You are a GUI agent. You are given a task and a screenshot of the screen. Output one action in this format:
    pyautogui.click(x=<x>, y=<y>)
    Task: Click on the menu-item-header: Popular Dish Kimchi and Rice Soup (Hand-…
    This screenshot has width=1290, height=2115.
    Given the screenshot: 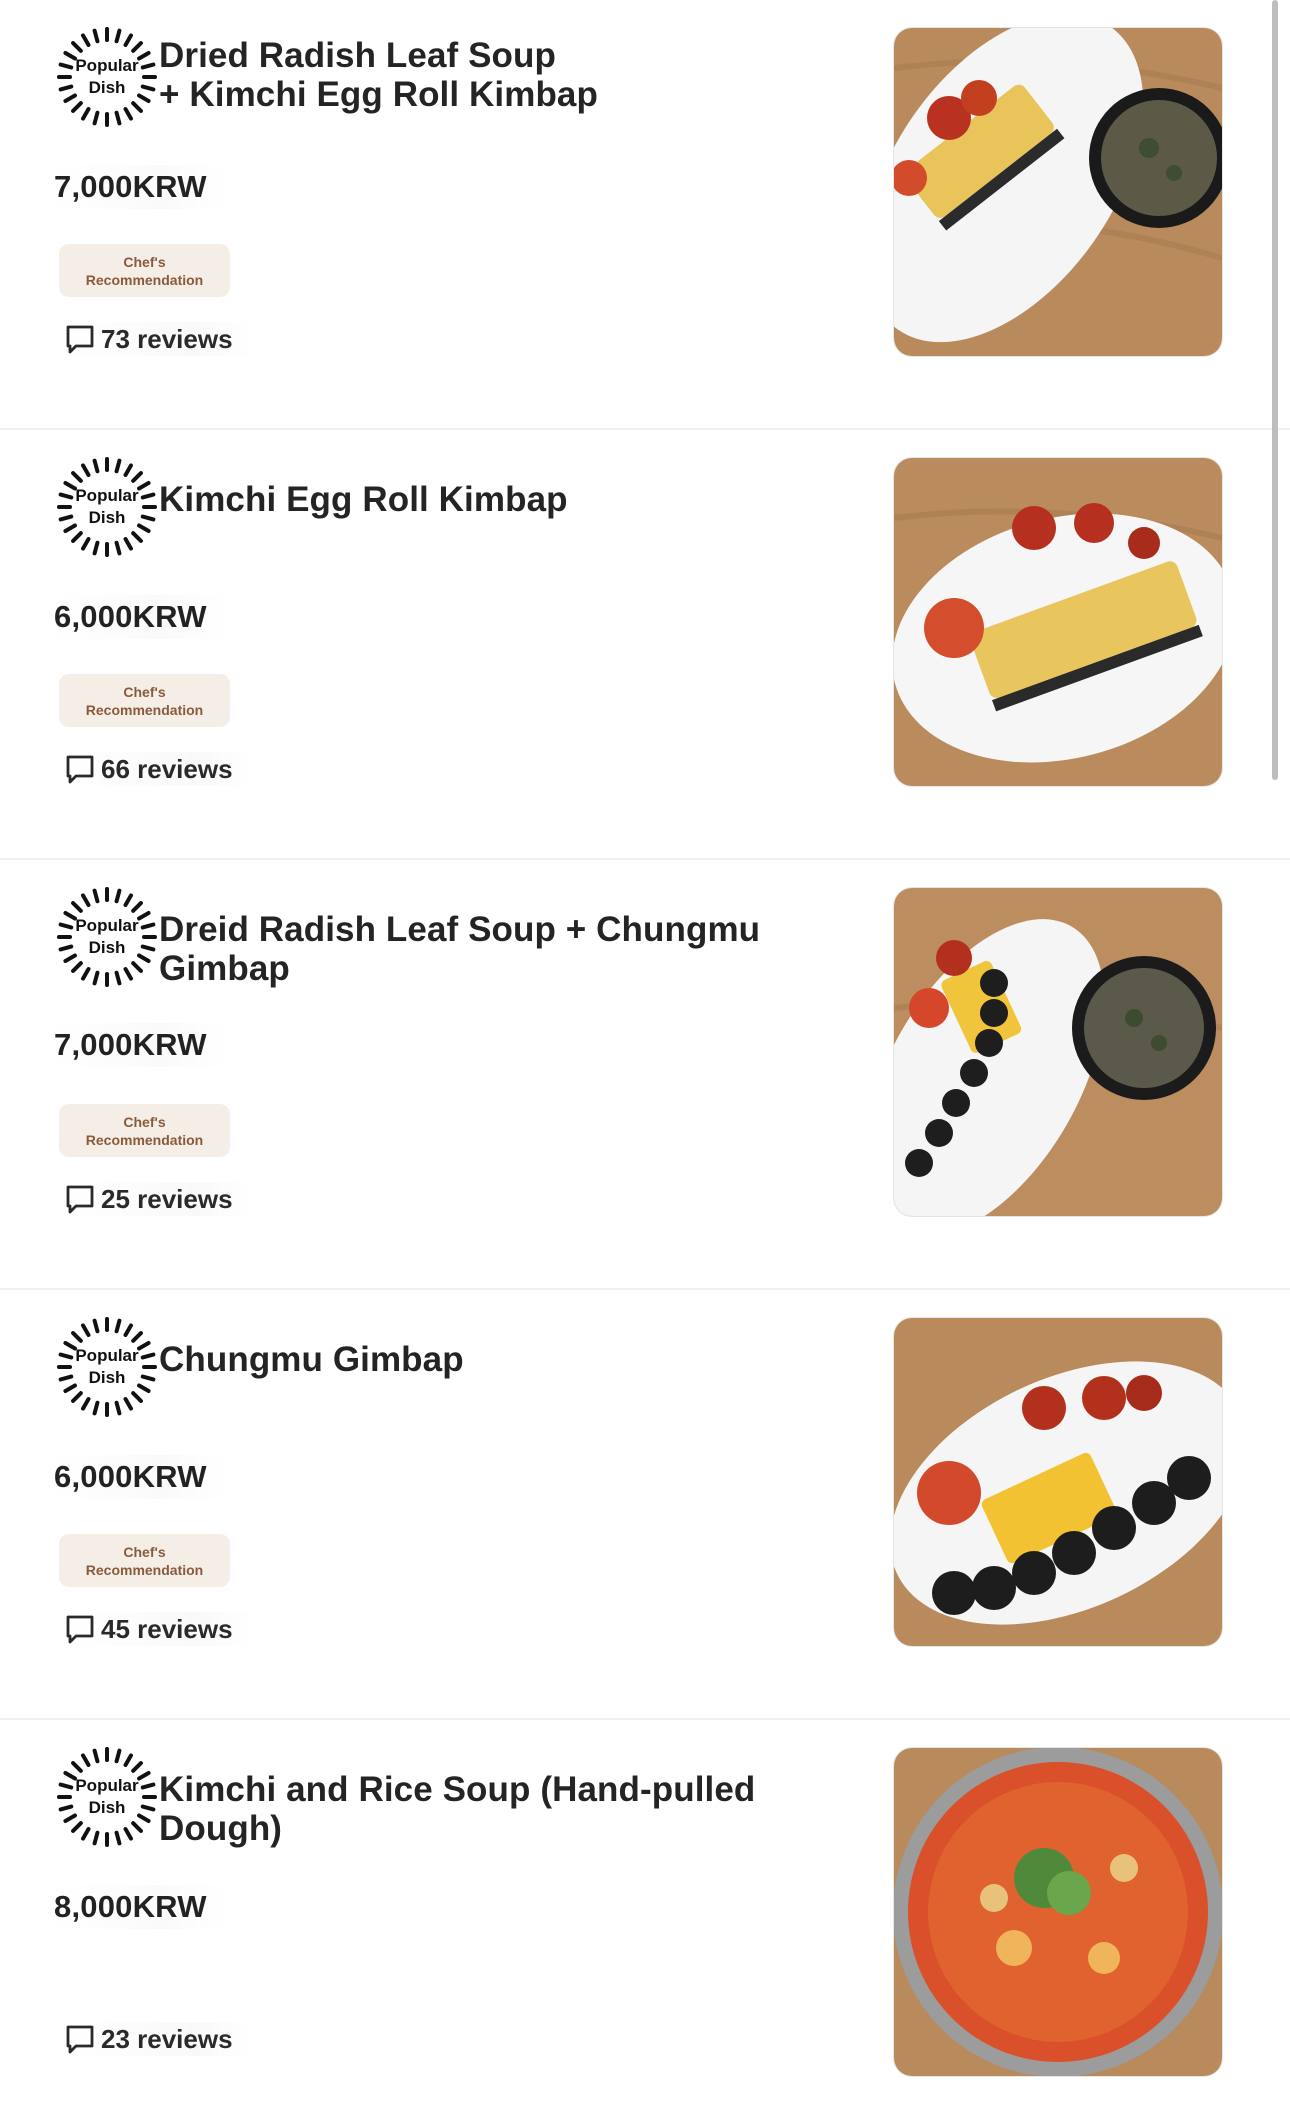 What is the action you would take?
    pyautogui.click(x=462, y=1797)
    